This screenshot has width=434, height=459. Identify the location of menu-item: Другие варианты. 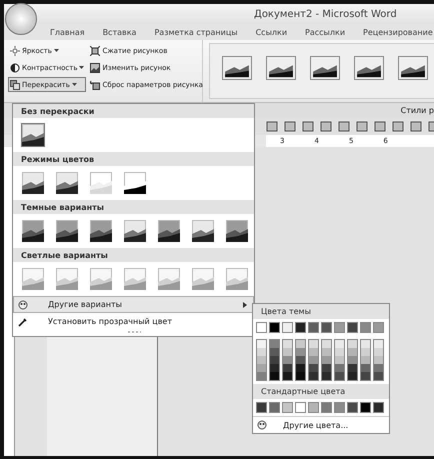
(133, 304).